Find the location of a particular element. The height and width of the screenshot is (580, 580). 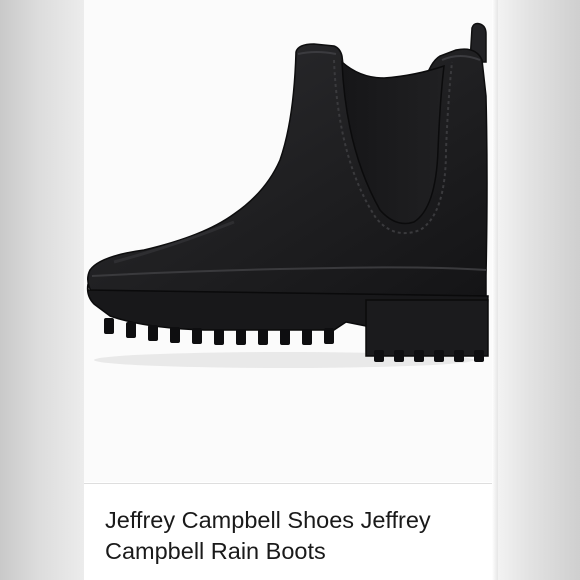

blurred-background-left is located at coordinates (42, 290).